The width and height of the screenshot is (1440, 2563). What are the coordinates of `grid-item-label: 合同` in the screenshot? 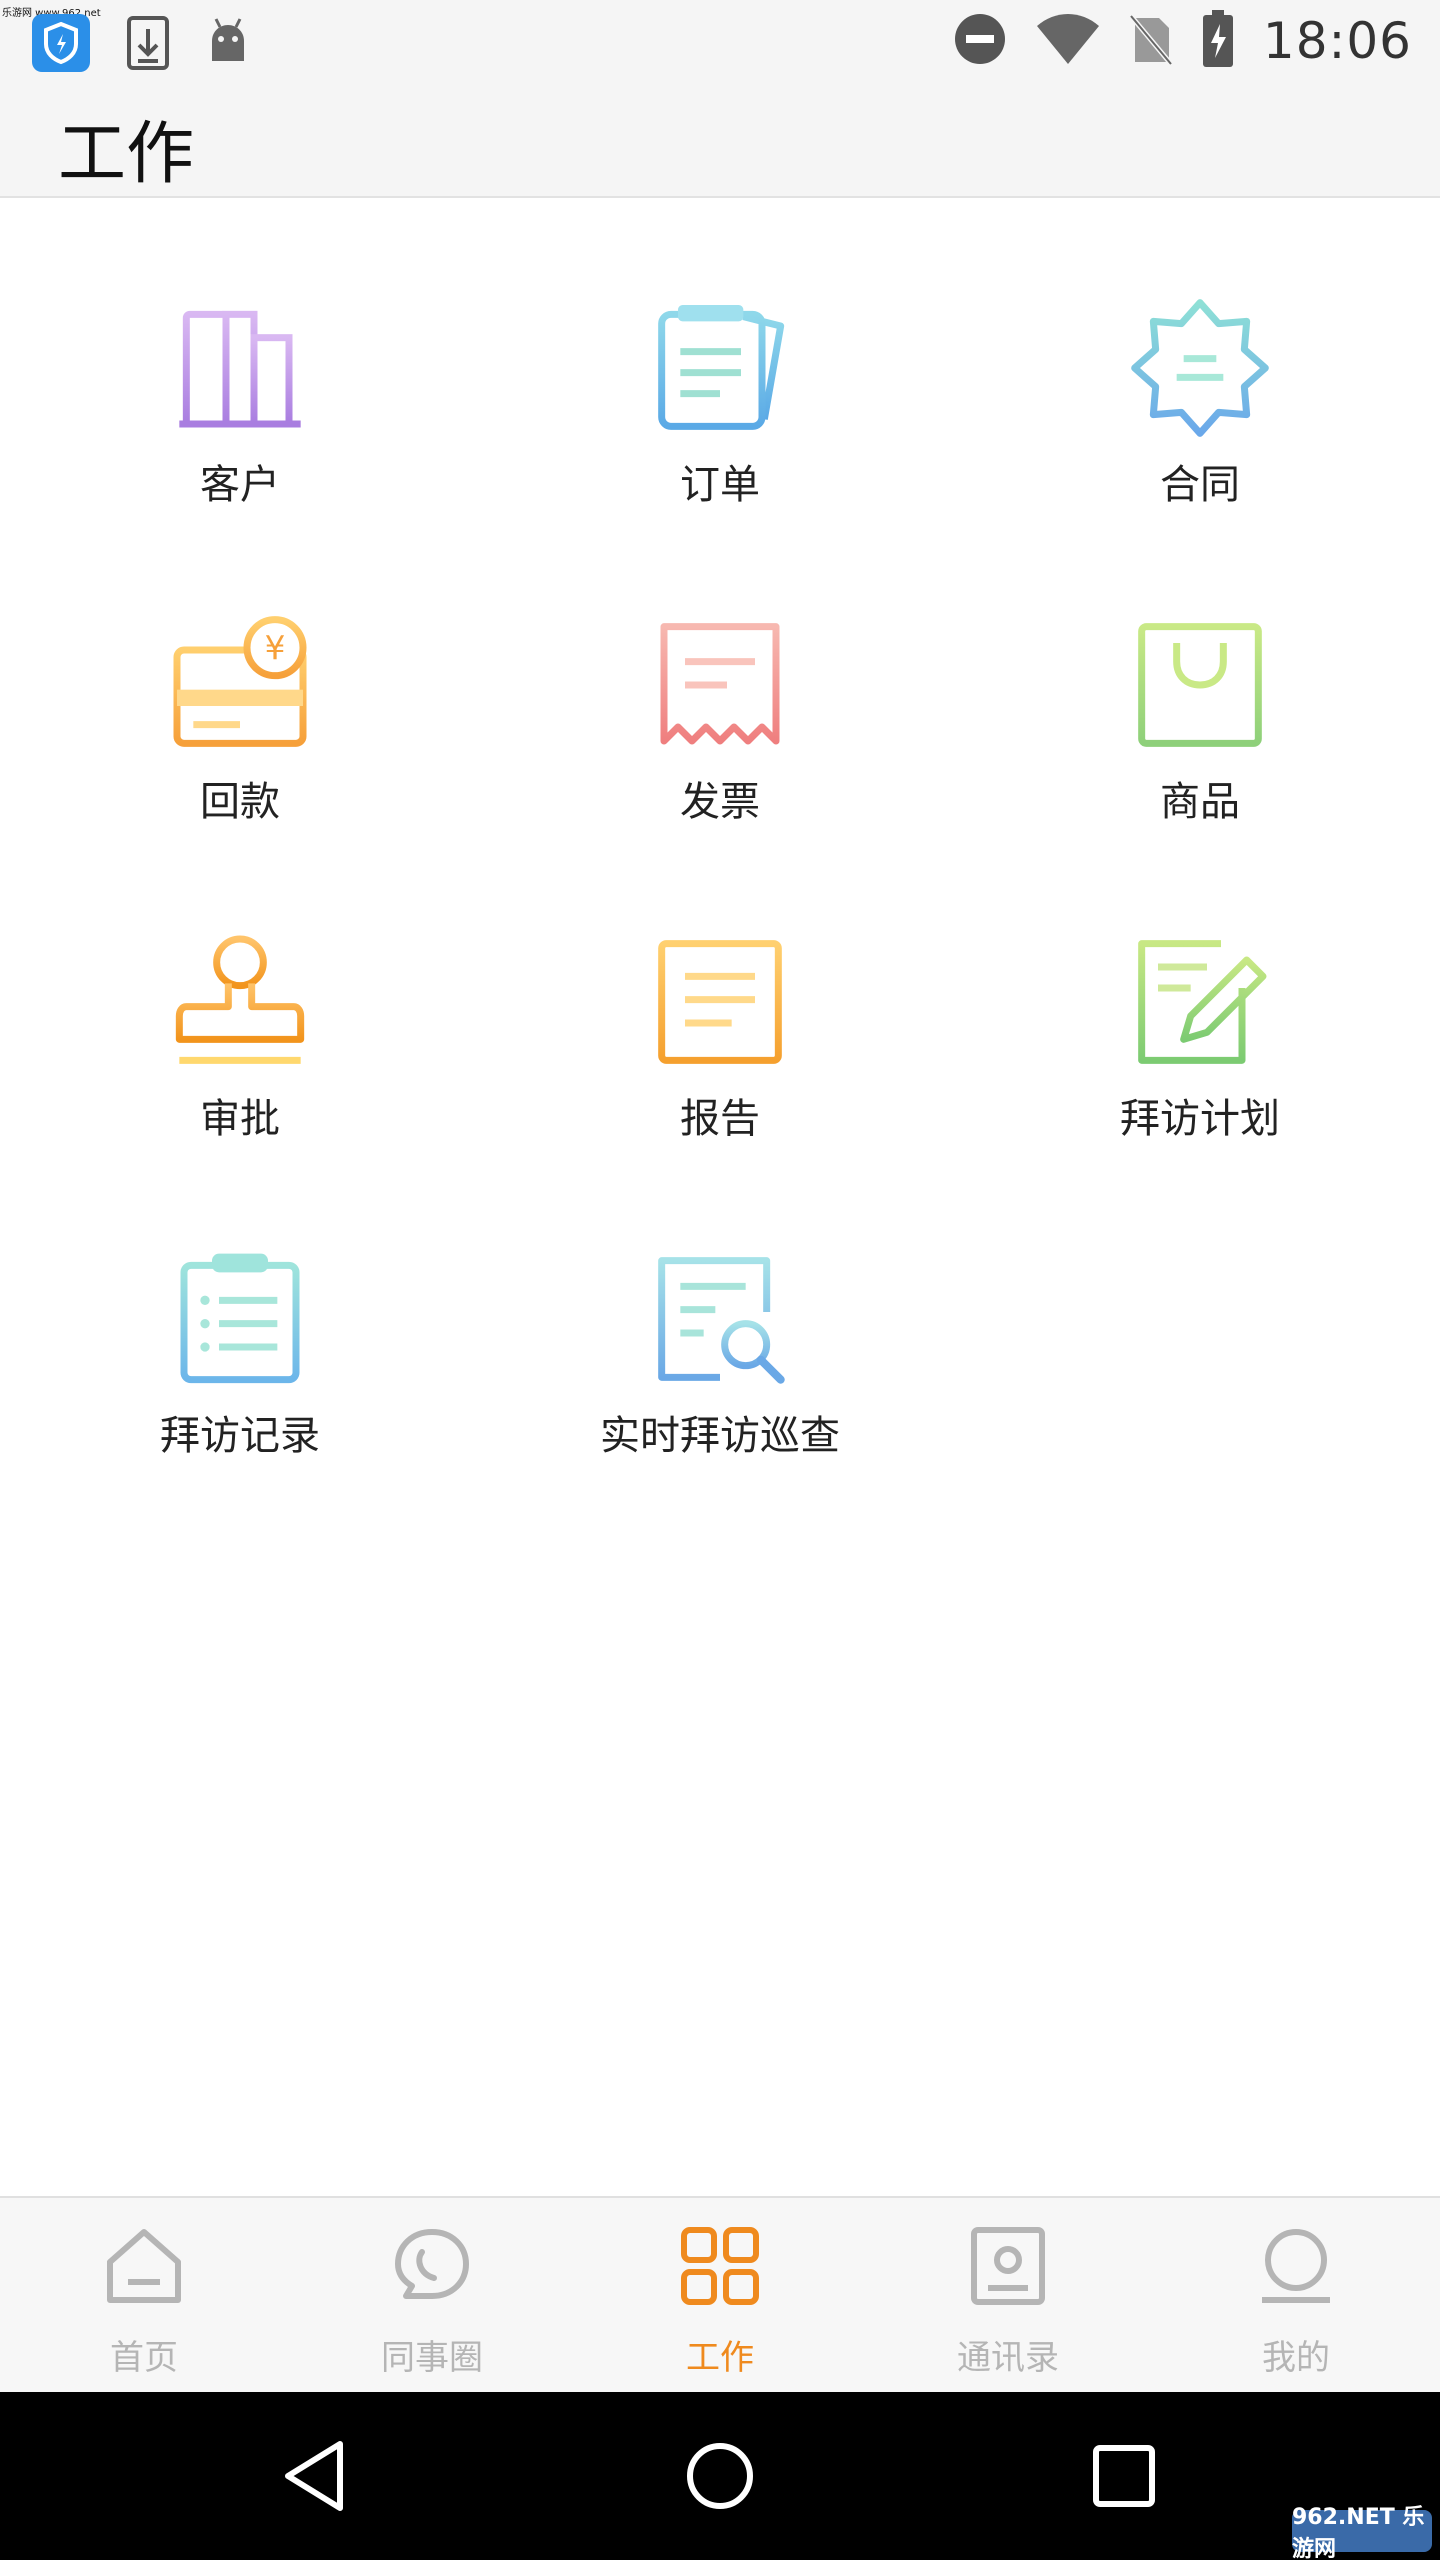 It's located at (1200, 485).